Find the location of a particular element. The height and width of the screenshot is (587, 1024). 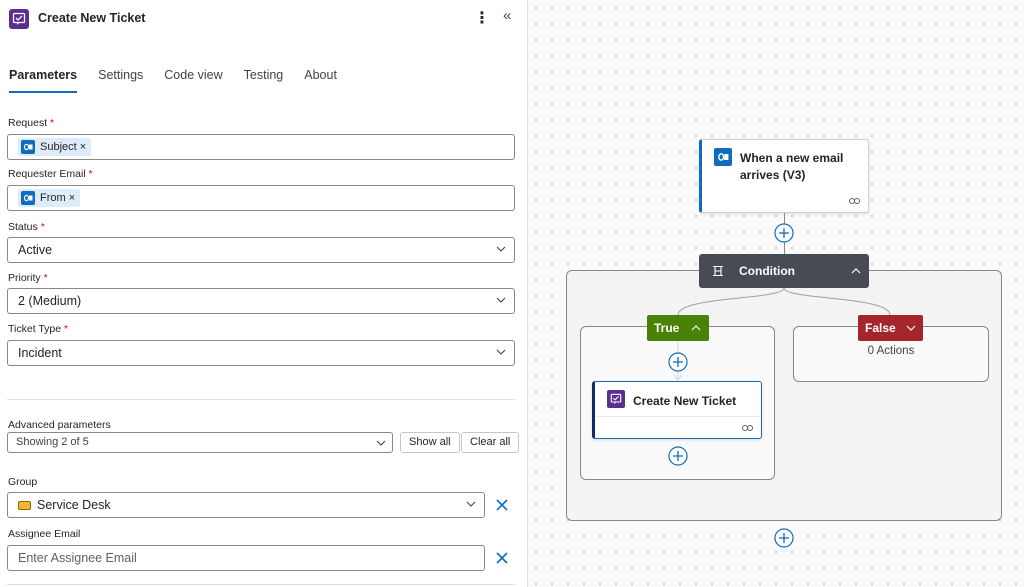

request-label: Request * is located at coordinates (31, 123).